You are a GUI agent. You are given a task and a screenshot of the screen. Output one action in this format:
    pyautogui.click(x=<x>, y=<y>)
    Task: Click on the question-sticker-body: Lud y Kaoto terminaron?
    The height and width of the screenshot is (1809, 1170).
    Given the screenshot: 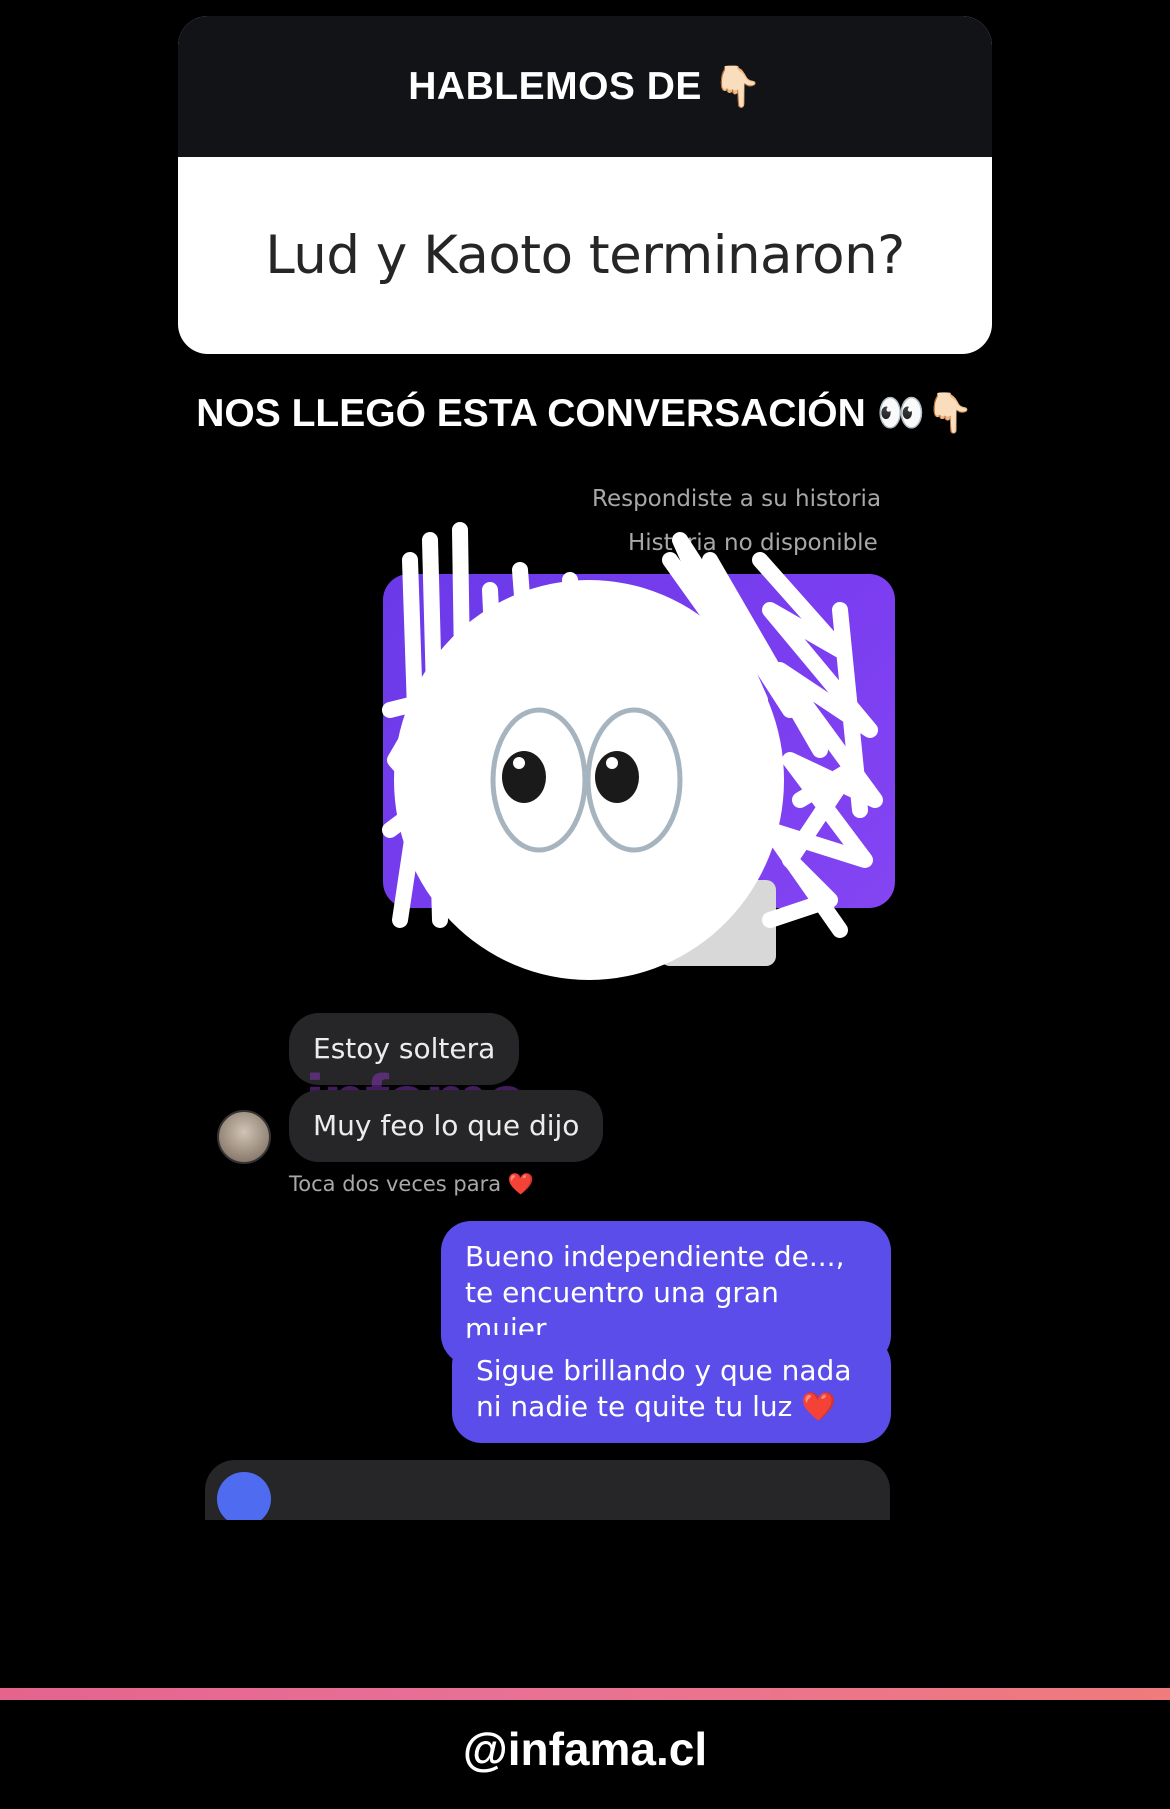 What is the action you would take?
    pyautogui.click(x=585, y=255)
    